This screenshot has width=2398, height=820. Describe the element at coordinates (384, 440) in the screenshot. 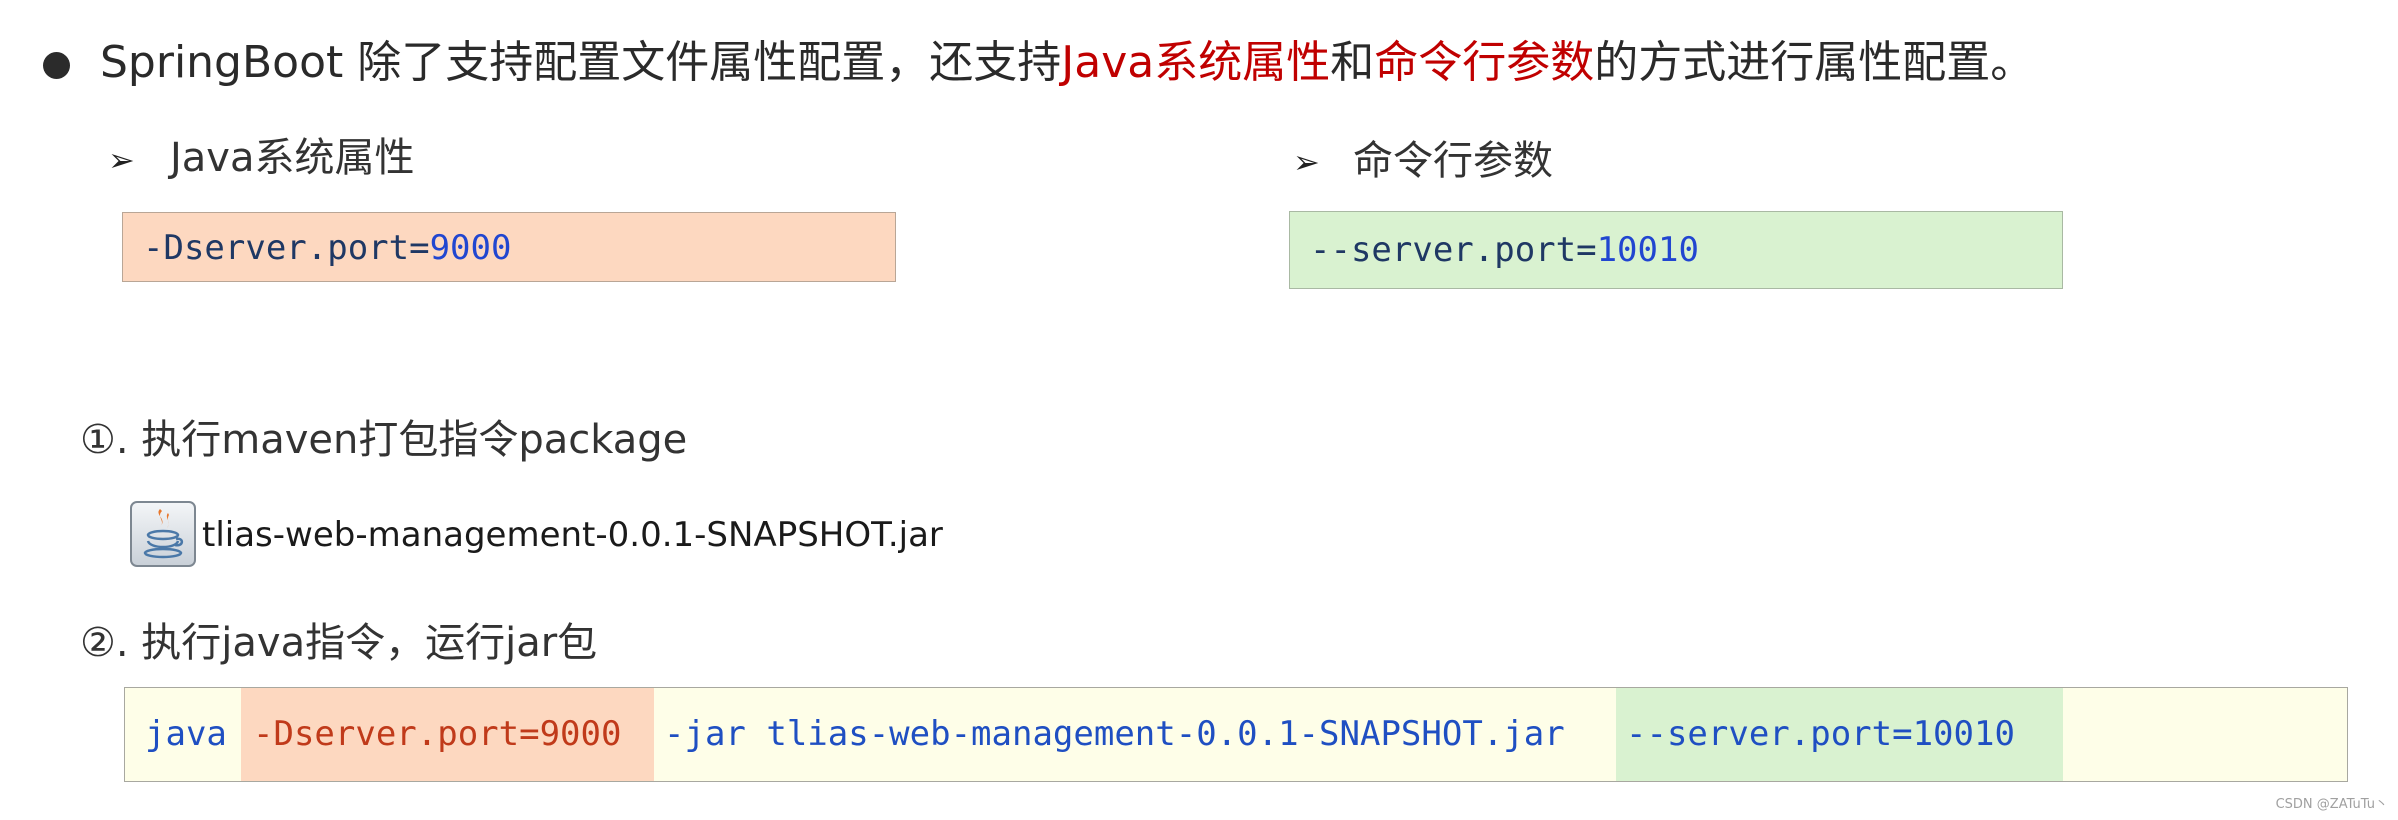

I see `step-1-label: ①. 执行maven打包指令package` at that location.